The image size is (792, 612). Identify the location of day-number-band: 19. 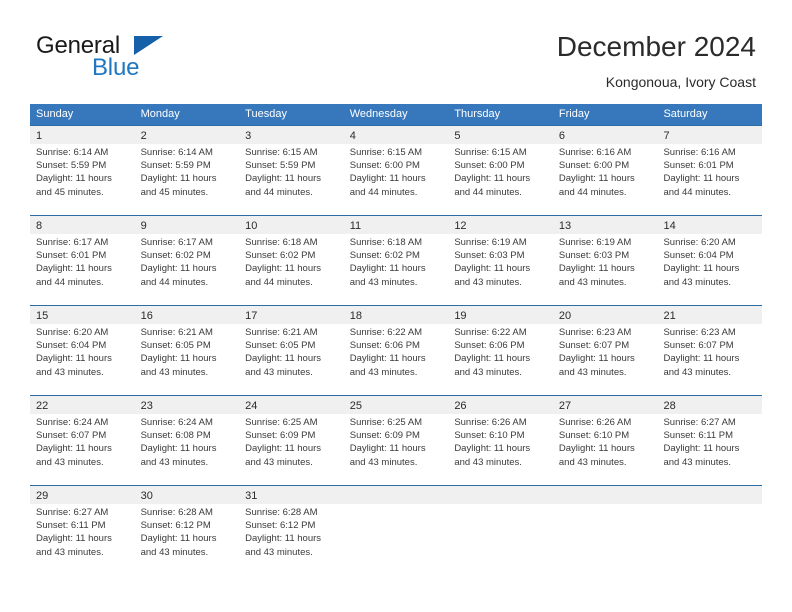
(500, 315).